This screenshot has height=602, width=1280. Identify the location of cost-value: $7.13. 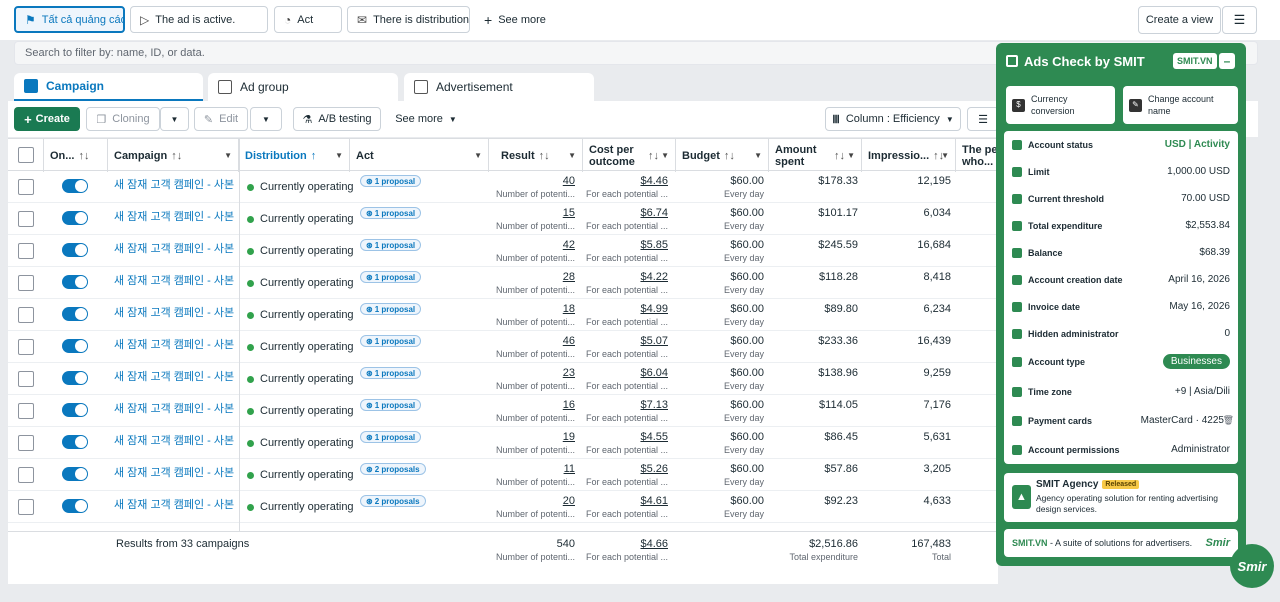
(625, 405).